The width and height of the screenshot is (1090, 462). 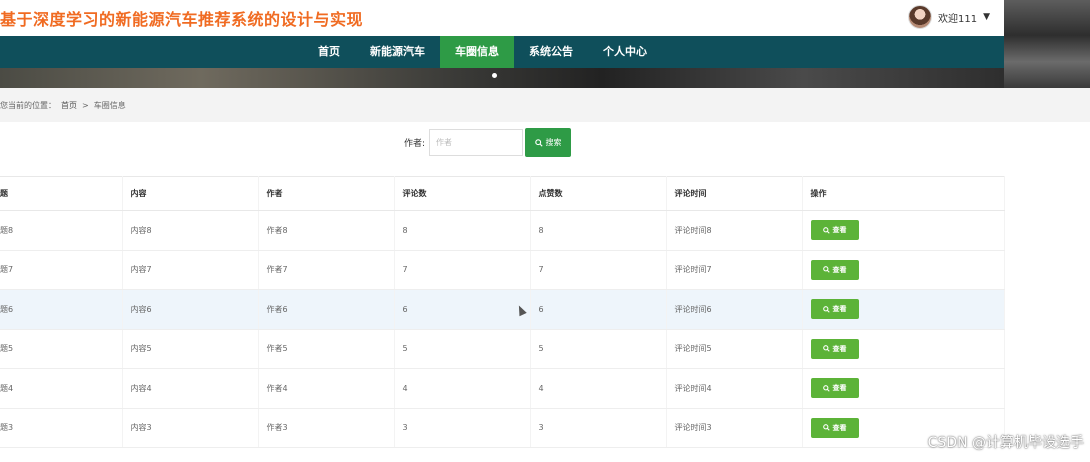 What do you see at coordinates (182, 19) in the screenshot?
I see `site-title: 基于深度学习的新能源汽车推荐系统的设计与实现` at bounding box center [182, 19].